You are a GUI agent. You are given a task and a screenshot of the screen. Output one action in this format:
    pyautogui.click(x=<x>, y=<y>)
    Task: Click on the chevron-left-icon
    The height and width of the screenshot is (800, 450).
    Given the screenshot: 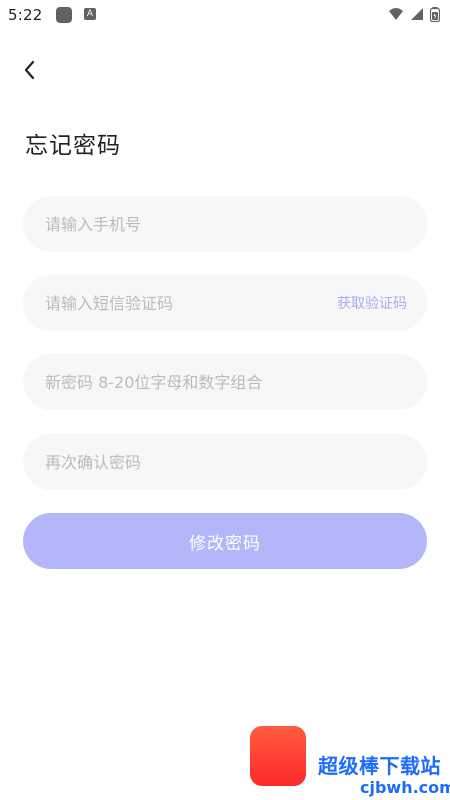 What is the action you would take?
    pyautogui.click(x=29, y=70)
    